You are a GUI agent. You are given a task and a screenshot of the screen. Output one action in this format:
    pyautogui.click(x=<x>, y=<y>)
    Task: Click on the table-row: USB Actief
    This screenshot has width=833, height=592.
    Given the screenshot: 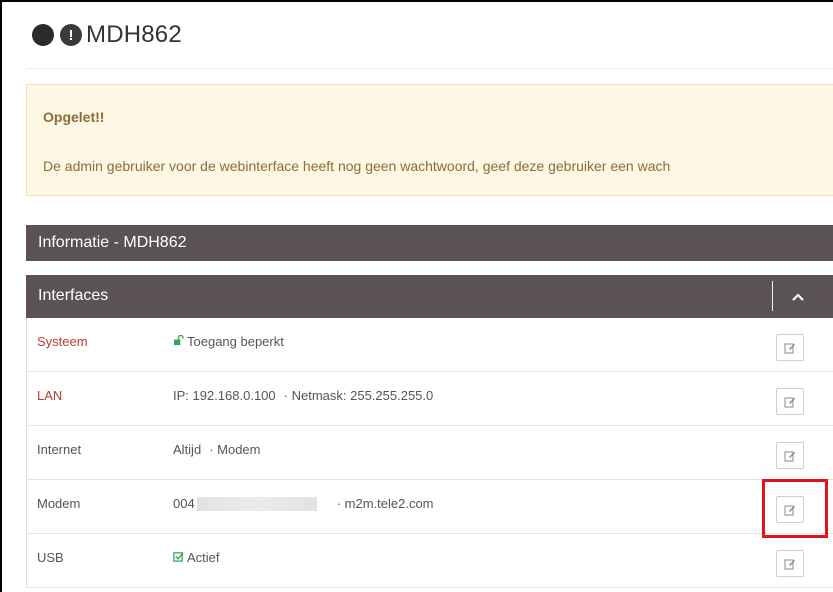 What is the action you would take?
    pyautogui.click(x=430, y=561)
    